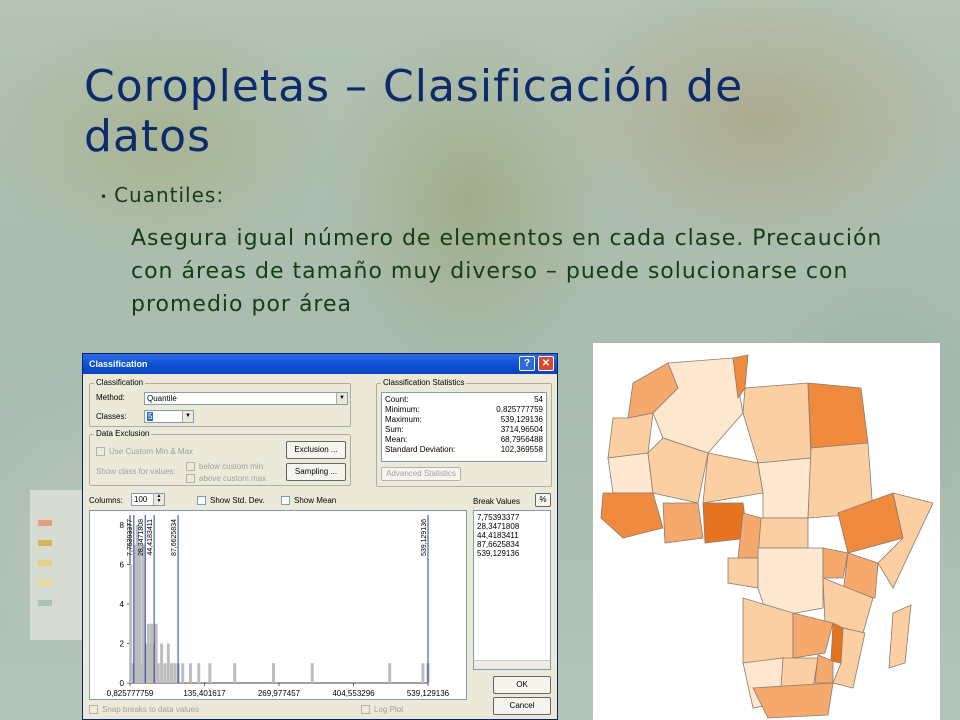 The height and width of the screenshot is (720, 960). Describe the element at coordinates (527, 363) in the screenshot. I see `help-button: ?` at that location.